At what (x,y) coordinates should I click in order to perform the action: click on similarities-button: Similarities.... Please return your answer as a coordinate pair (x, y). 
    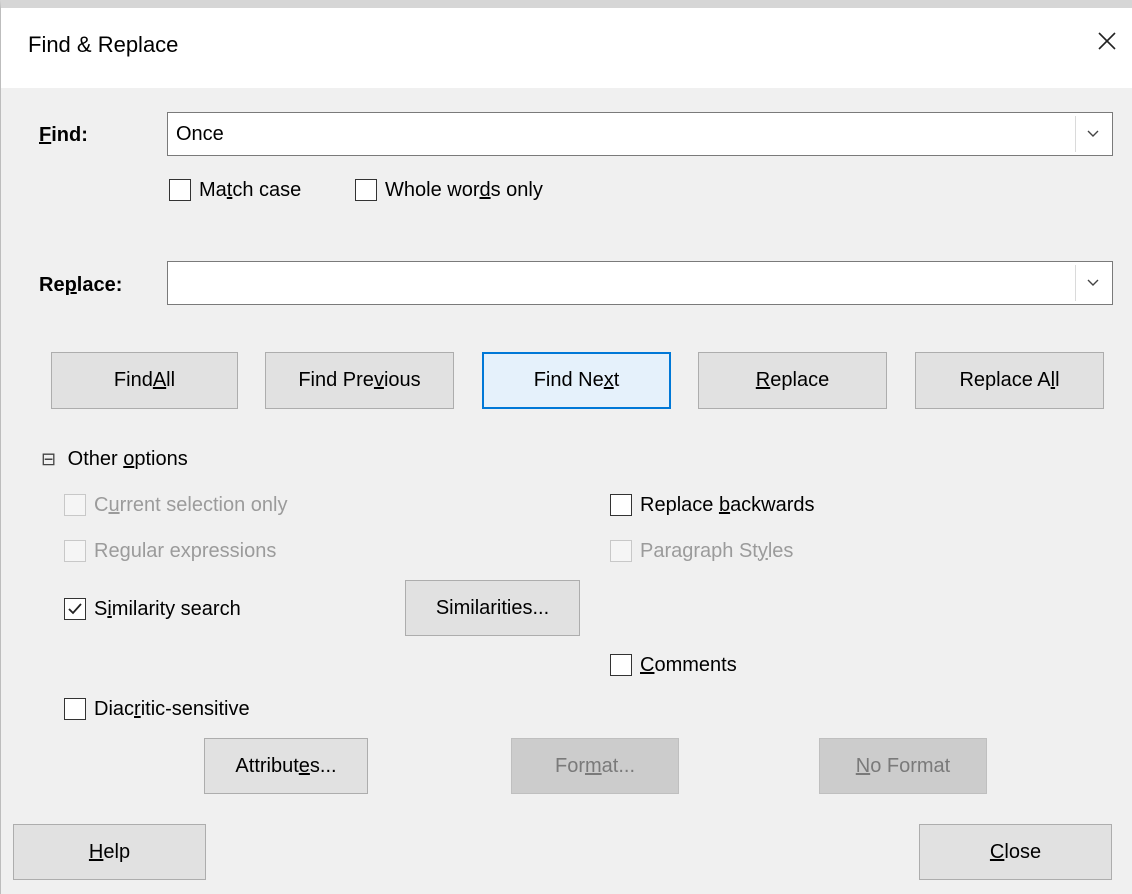
    Looking at the image, I should click on (492, 608).